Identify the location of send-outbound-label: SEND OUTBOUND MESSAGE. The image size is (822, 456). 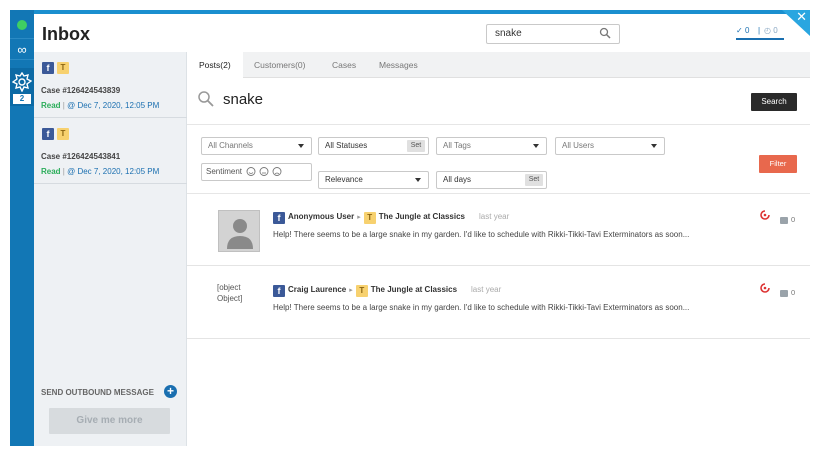
(97, 392).